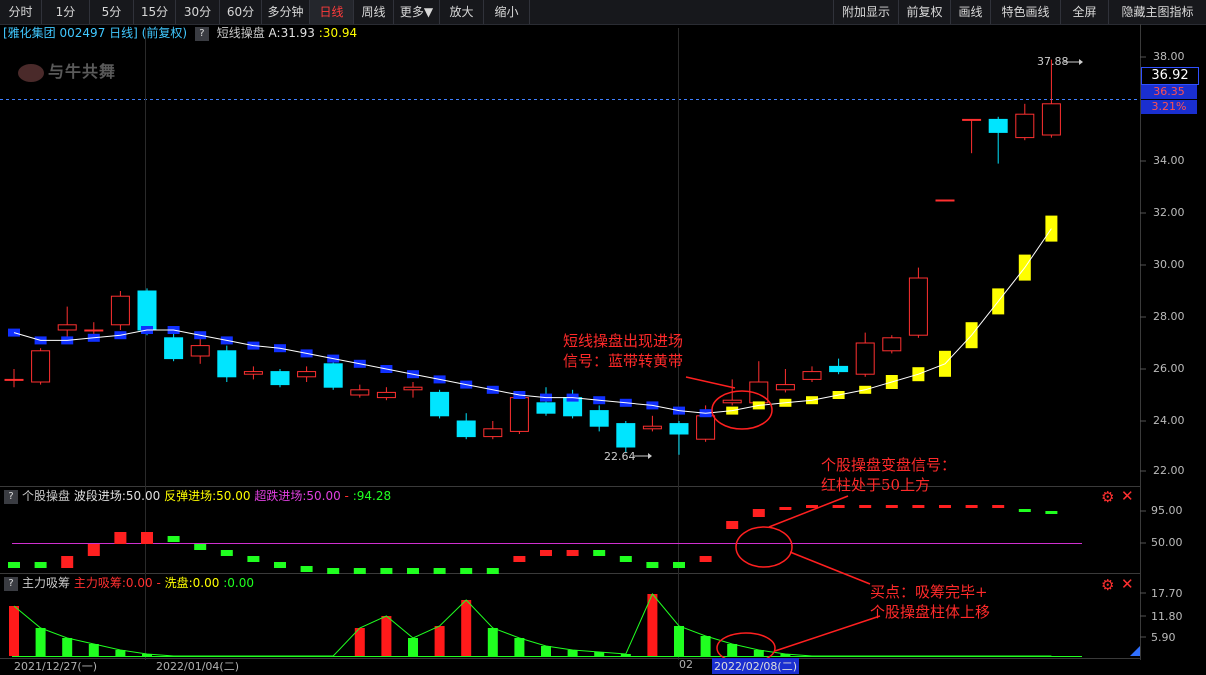 The height and width of the screenshot is (675, 1206). What do you see at coordinates (1169, 160) in the screenshot?
I see `price-tick-34: 34.00` at bounding box center [1169, 160].